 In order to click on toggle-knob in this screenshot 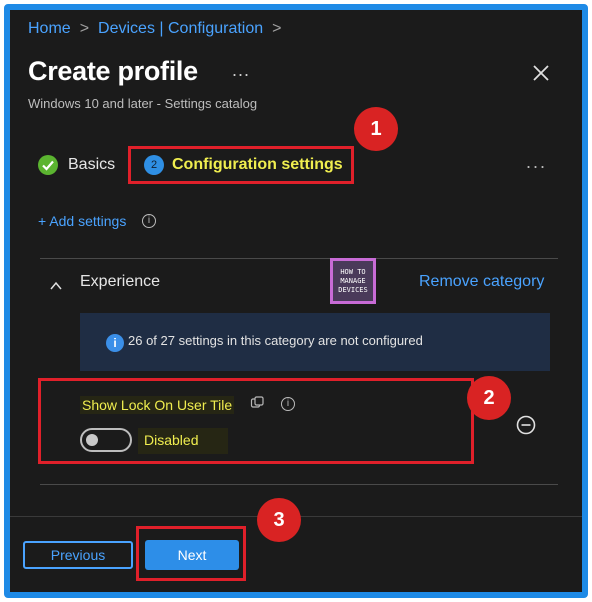, I will do `click(92, 440)`.